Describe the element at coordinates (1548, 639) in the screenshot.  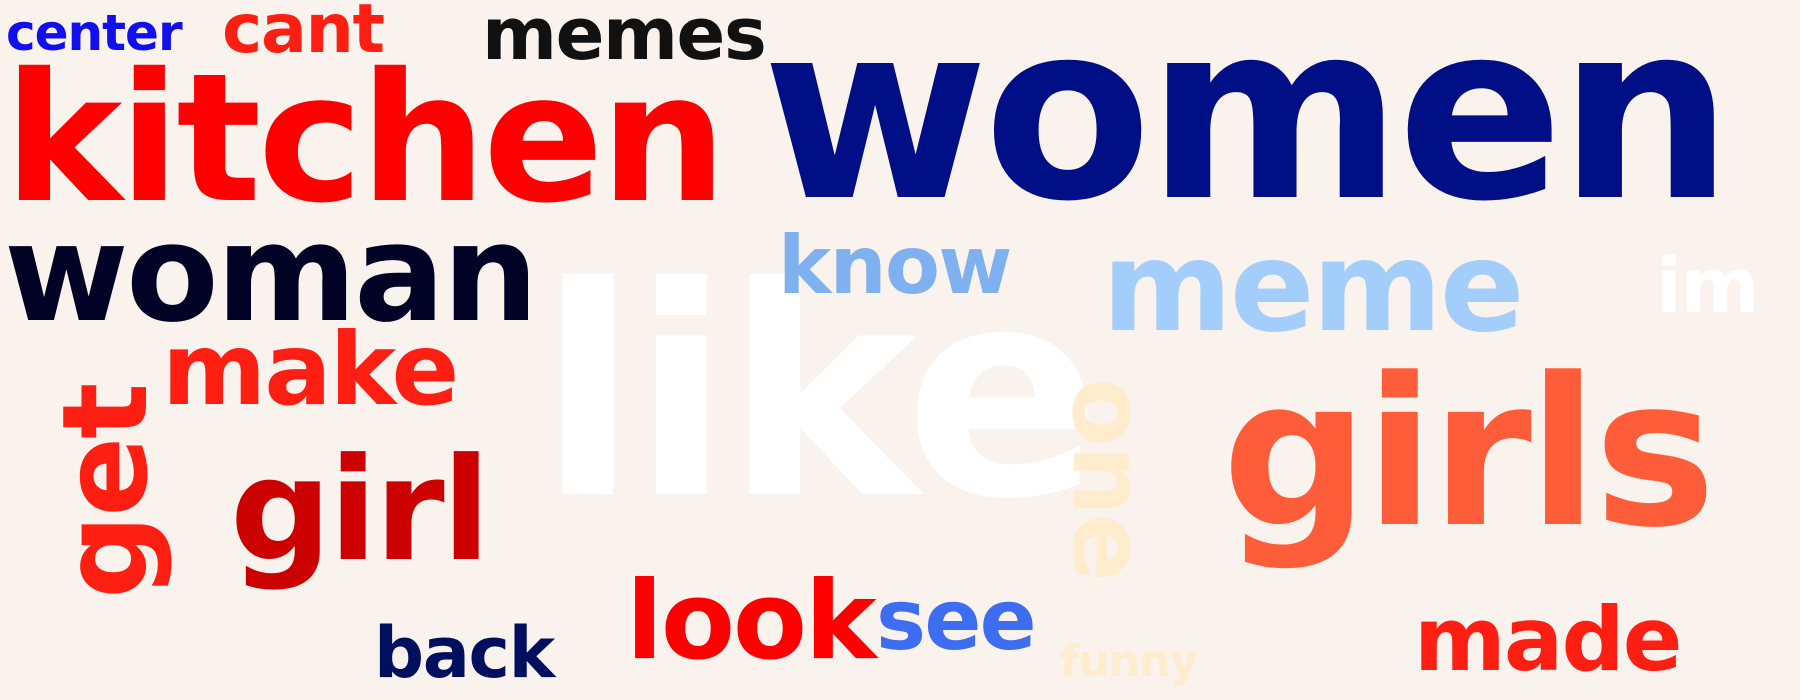
I see `word-made: made` at that location.